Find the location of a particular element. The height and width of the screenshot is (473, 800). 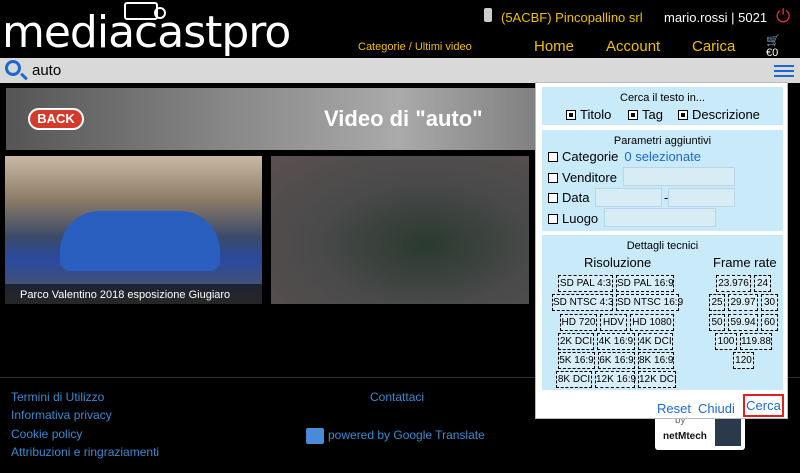

checkbox-categorie is located at coordinates (553, 156).